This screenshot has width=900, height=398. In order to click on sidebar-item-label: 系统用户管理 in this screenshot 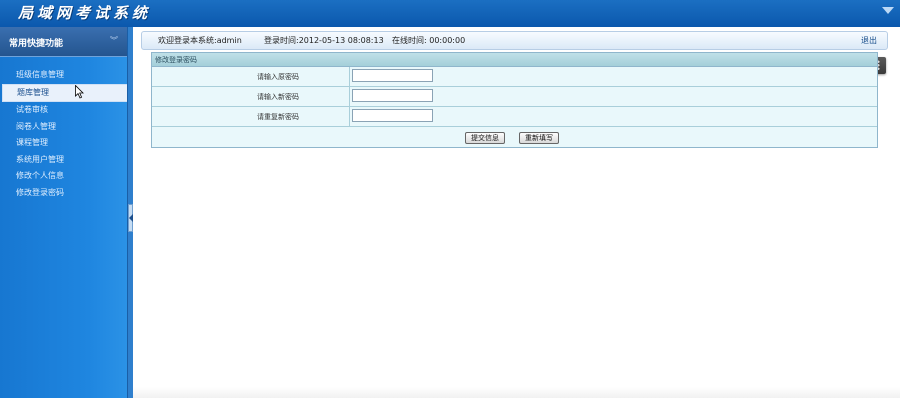, I will do `click(40, 159)`.